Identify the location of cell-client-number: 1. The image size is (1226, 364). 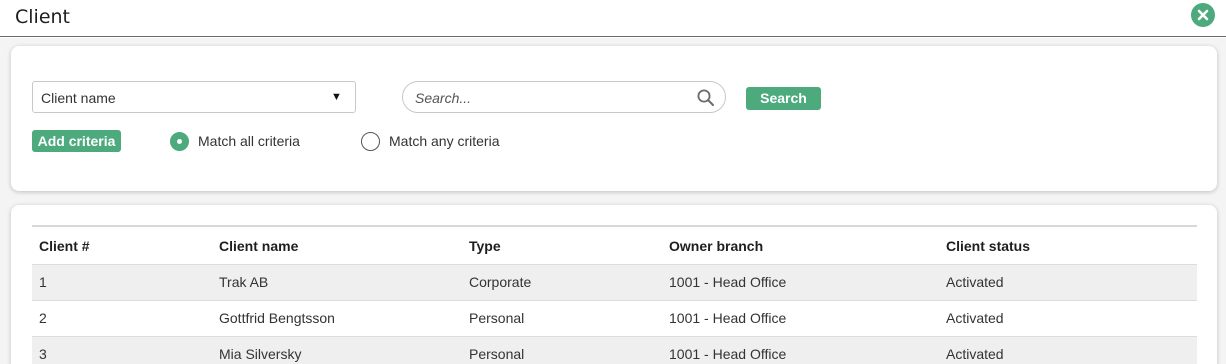
(43, 282).